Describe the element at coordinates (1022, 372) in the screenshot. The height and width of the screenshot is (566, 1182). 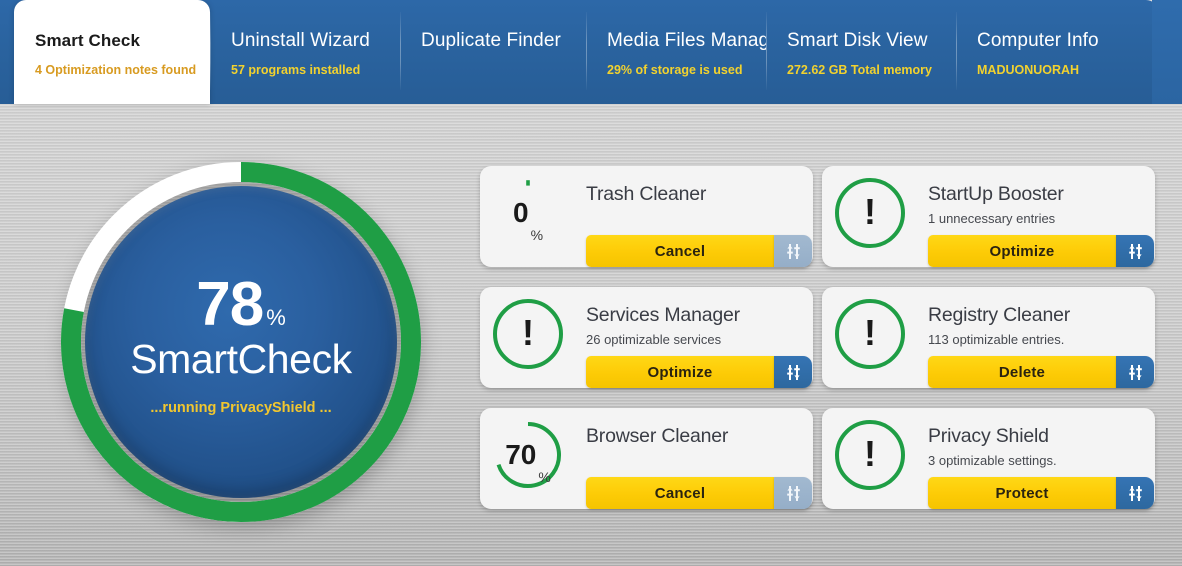
I see `card-action-button: Delete` at that location.